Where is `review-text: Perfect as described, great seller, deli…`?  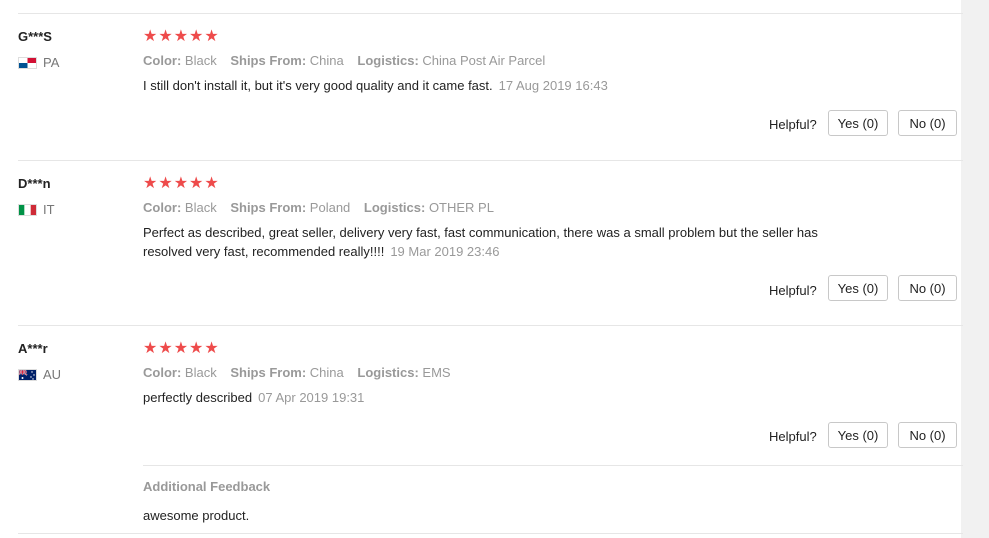
review-text: Perfect as described, great seller, deli… is located at coordinates (503, 242).